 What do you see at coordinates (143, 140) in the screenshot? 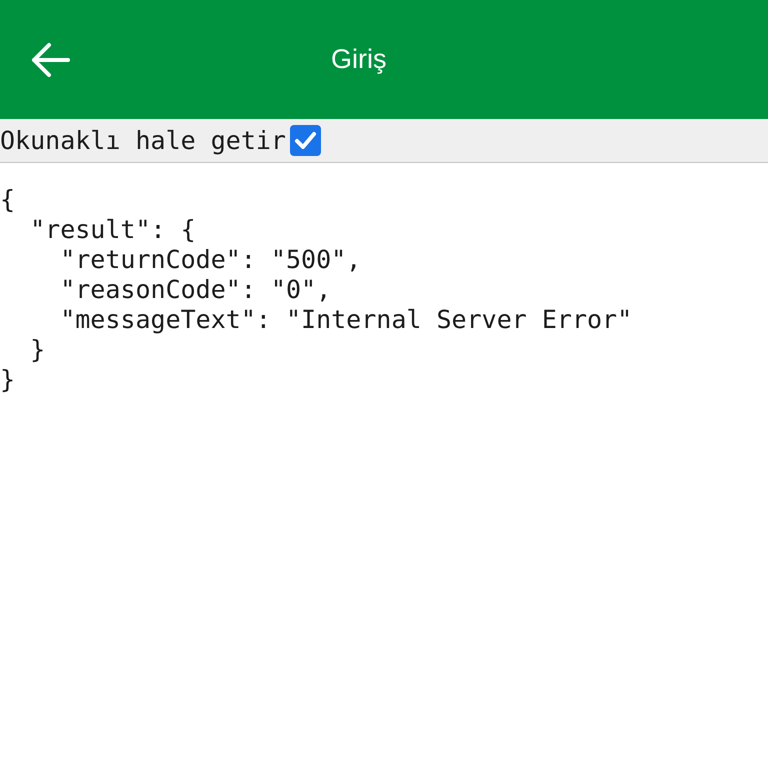
I see `readable-label: Okunaklı hale getir` at bounding box center [143, 140].